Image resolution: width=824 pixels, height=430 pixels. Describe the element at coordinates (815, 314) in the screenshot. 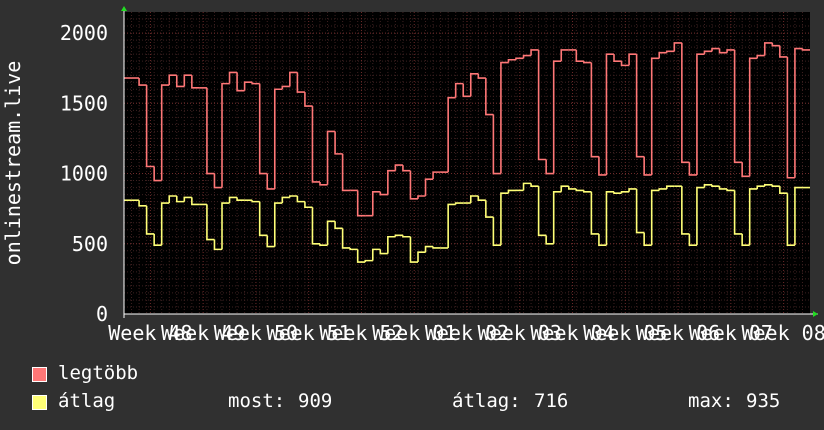

I see `x-axis-arrow` at that location.